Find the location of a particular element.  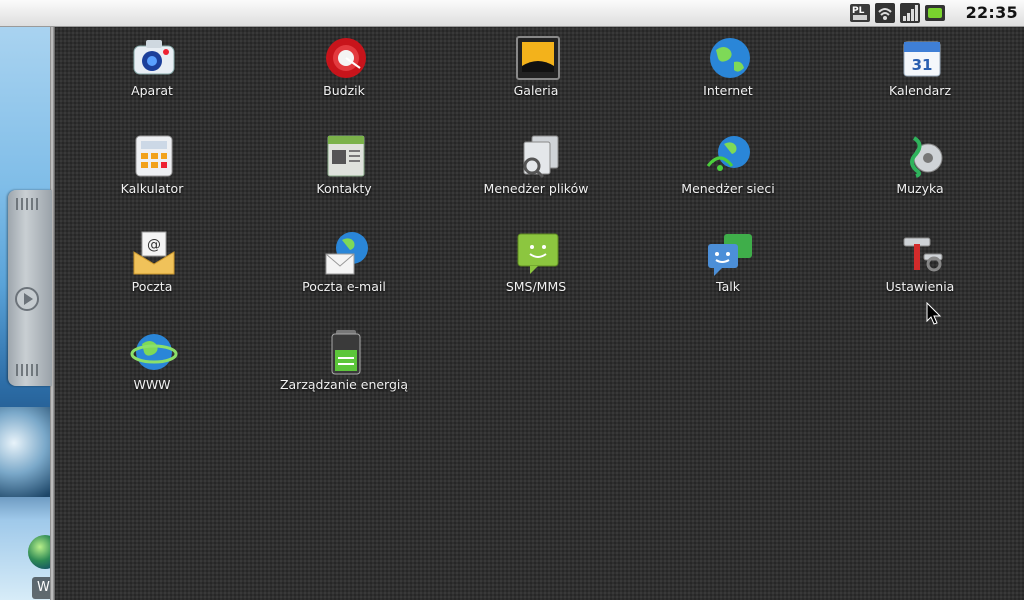

mouse-cursor-icon is located at coordinates (934, 313).